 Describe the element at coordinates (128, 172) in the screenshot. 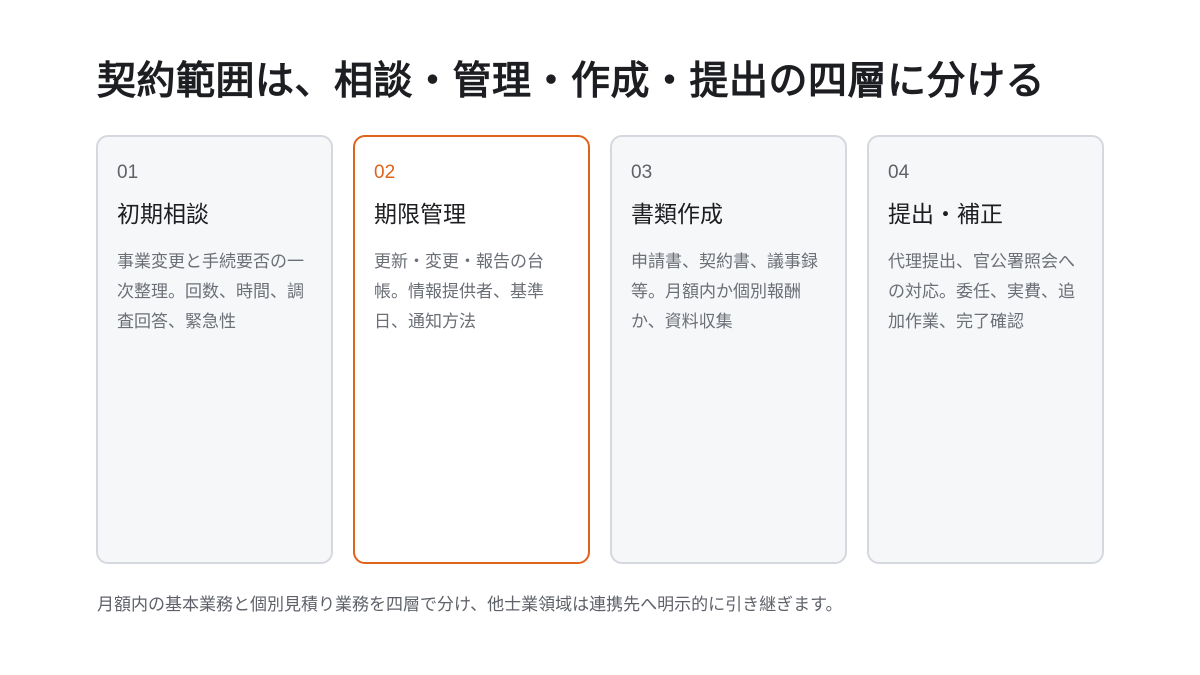

I see `card-number: 01` at that location.